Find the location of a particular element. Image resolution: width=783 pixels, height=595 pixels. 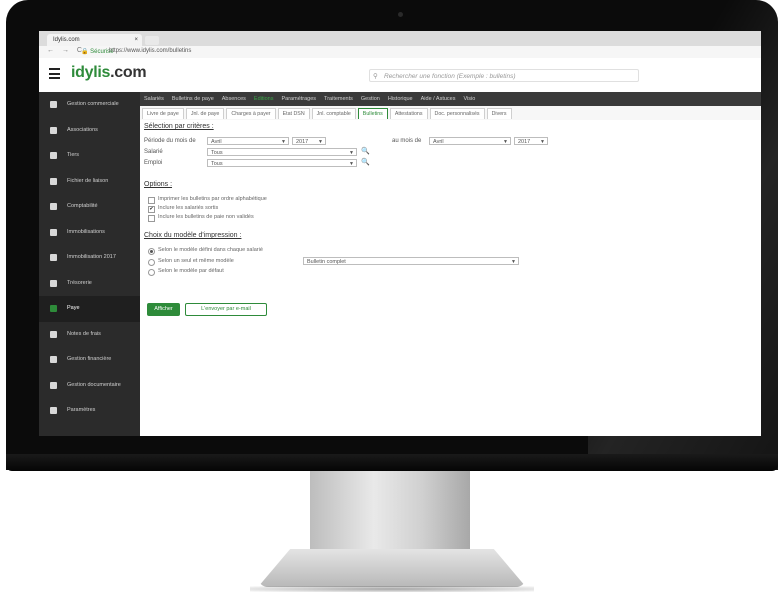

subtab: Livre de paye is located at coordinates (163, 113).